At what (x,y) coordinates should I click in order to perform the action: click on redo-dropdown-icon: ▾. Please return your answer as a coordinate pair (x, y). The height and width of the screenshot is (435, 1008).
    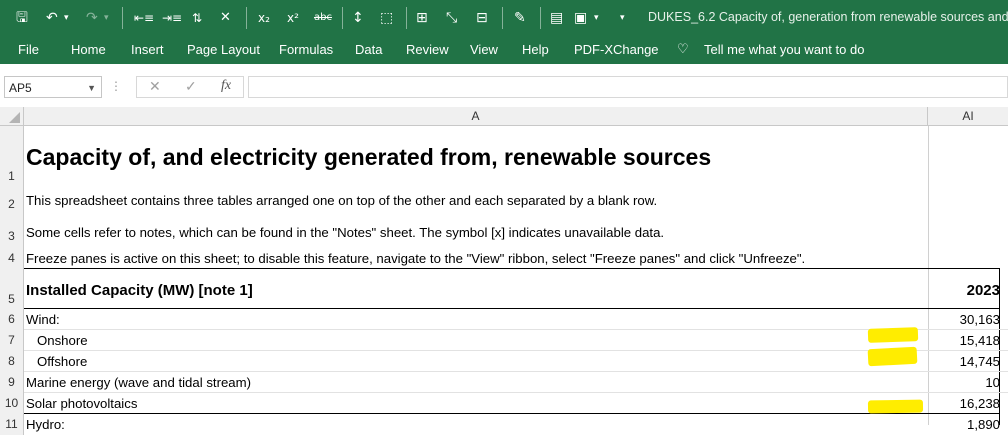
    Looking at the image, I should click on (106, 18).